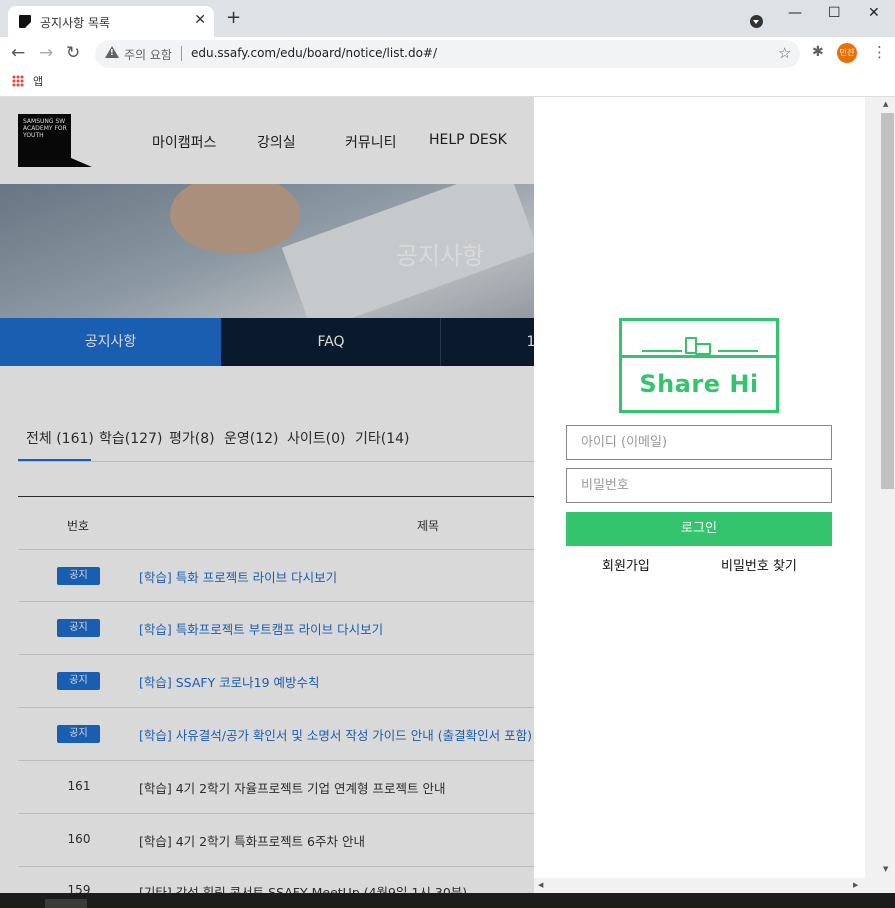 The width and height of the screenshot is (895, 908). What do you see at coordinates (699, 485) in the screenshot?
I see `password-field: 비밀번호` at bounding box center [699, 485].